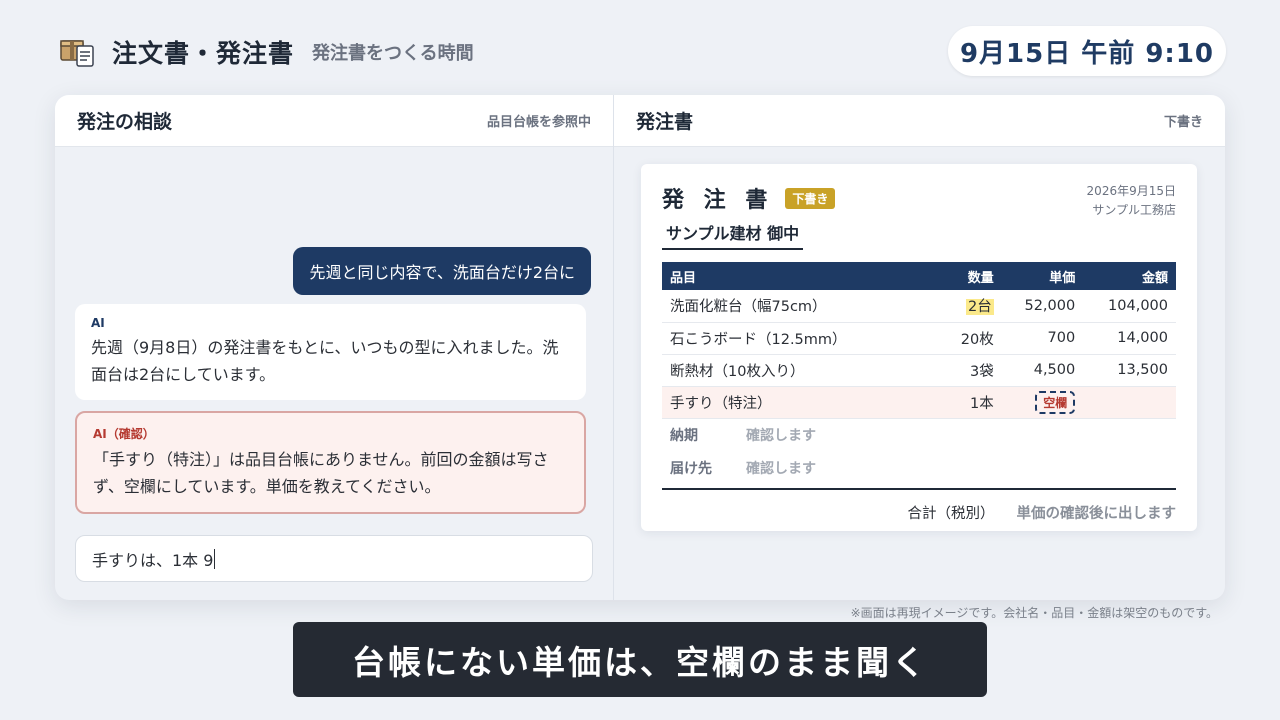 This screenshot has height=720, width=1280. What do you see at coordinates (802, 370) in the screenshot?
I see `cell-item: 断熱材（10枚入り）` at bounding box center [802, 370].